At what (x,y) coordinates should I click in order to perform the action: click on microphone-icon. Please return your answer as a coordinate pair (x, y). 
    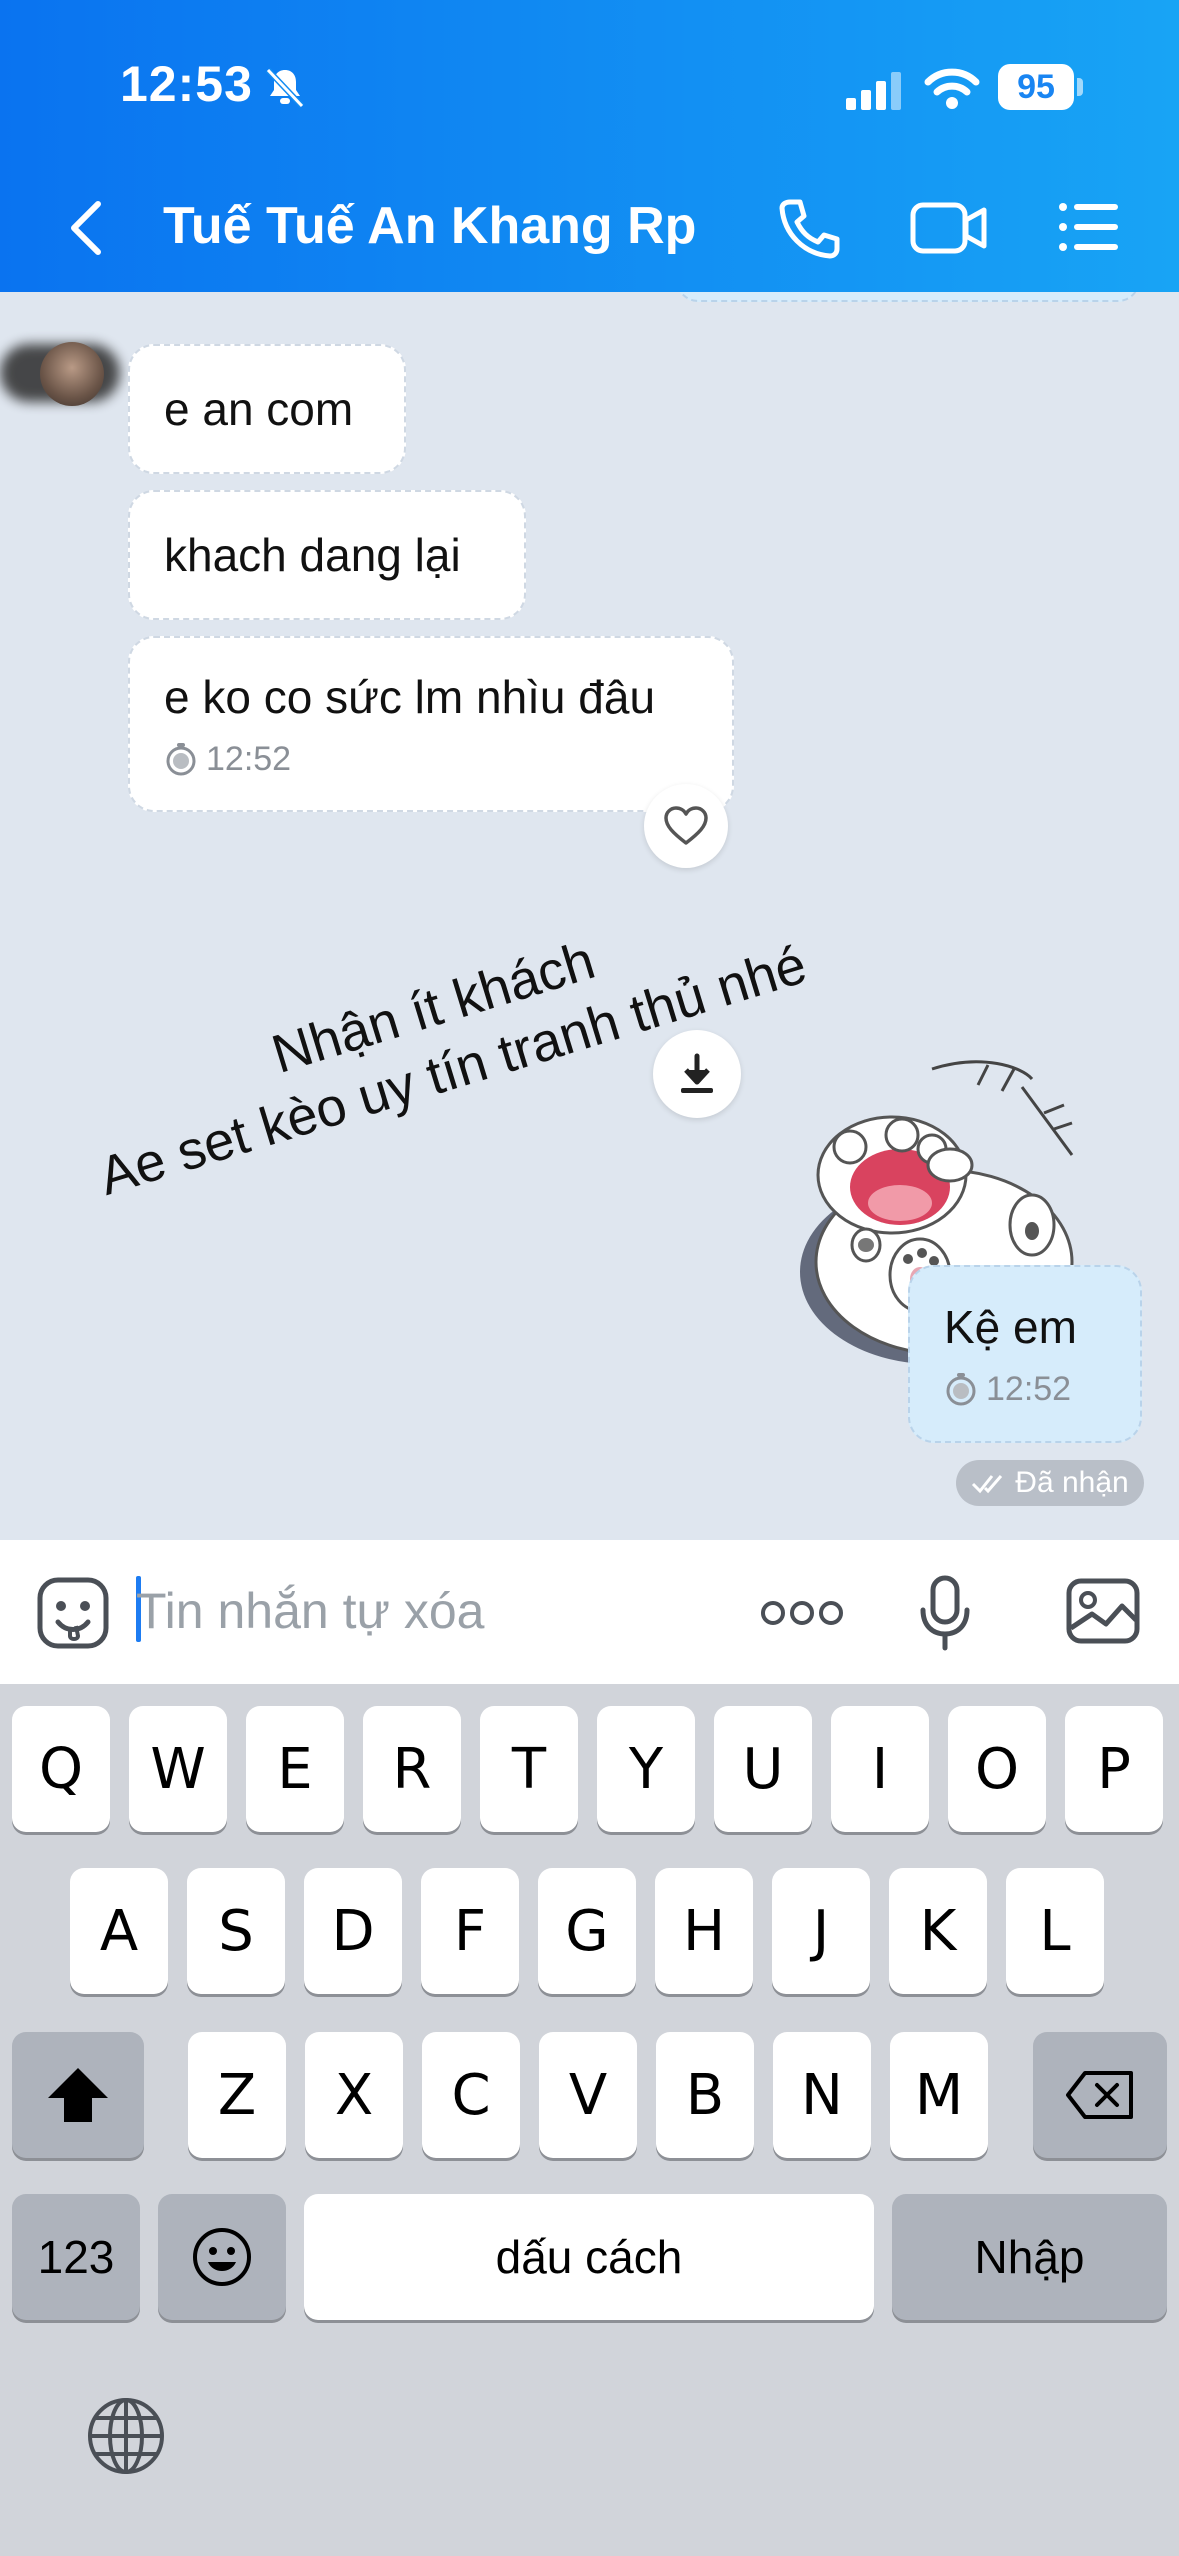
    Looking at the image, I should click on (945, 1614).